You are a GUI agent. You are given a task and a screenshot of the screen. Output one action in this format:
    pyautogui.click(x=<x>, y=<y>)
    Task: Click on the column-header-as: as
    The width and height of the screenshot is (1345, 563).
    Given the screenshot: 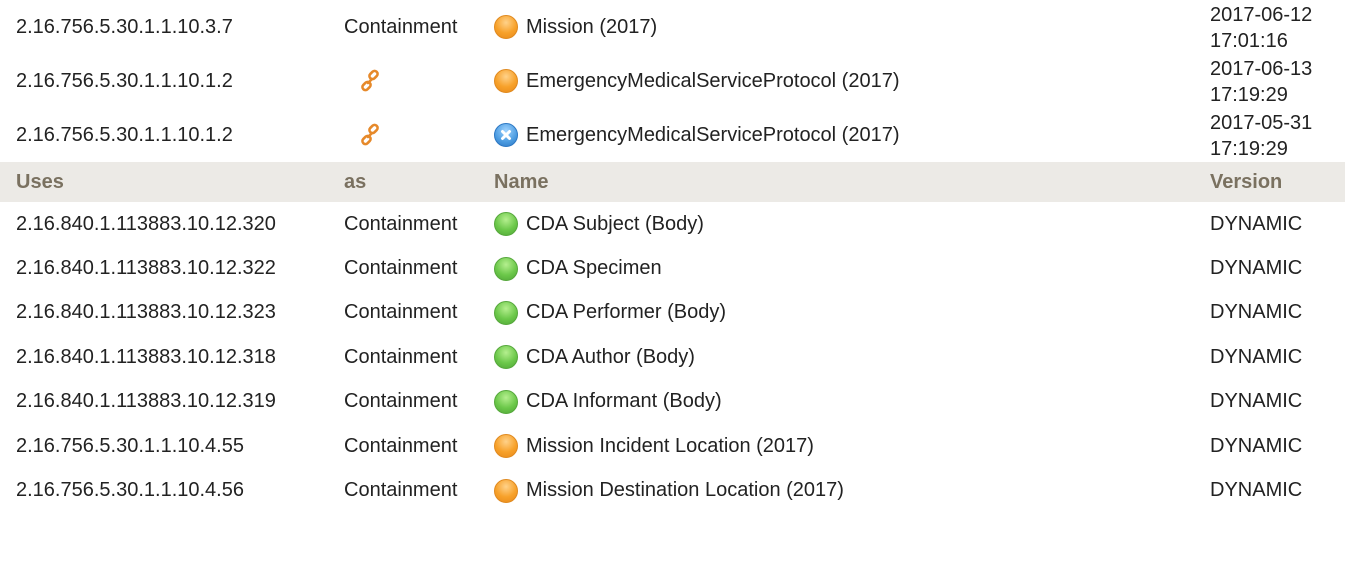 What is the action you would take?
    pyautogui.click(x=413, y=182)
    